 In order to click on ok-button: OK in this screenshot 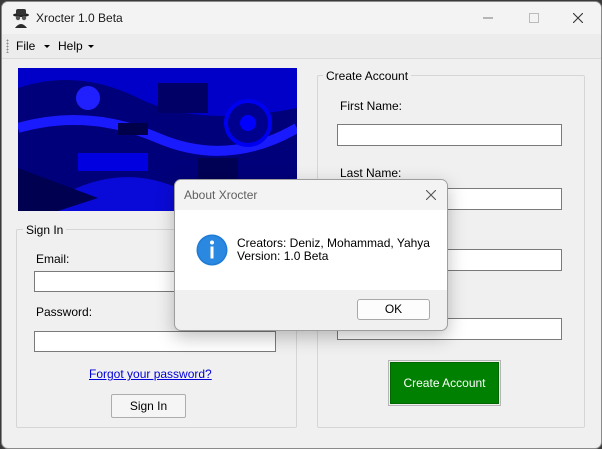, I will do `click(393, 309)`.